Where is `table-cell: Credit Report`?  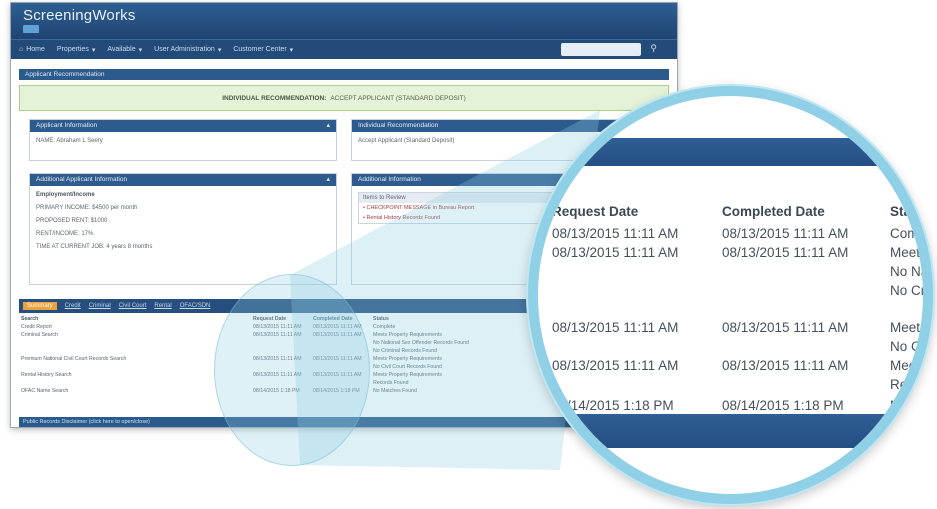 table-cell: Credit Report is located at coordinates (36, 327).